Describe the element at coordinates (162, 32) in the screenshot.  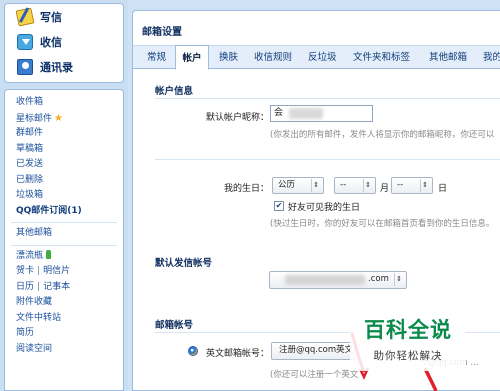
I see `page-title: 邮箱设置` at that location.